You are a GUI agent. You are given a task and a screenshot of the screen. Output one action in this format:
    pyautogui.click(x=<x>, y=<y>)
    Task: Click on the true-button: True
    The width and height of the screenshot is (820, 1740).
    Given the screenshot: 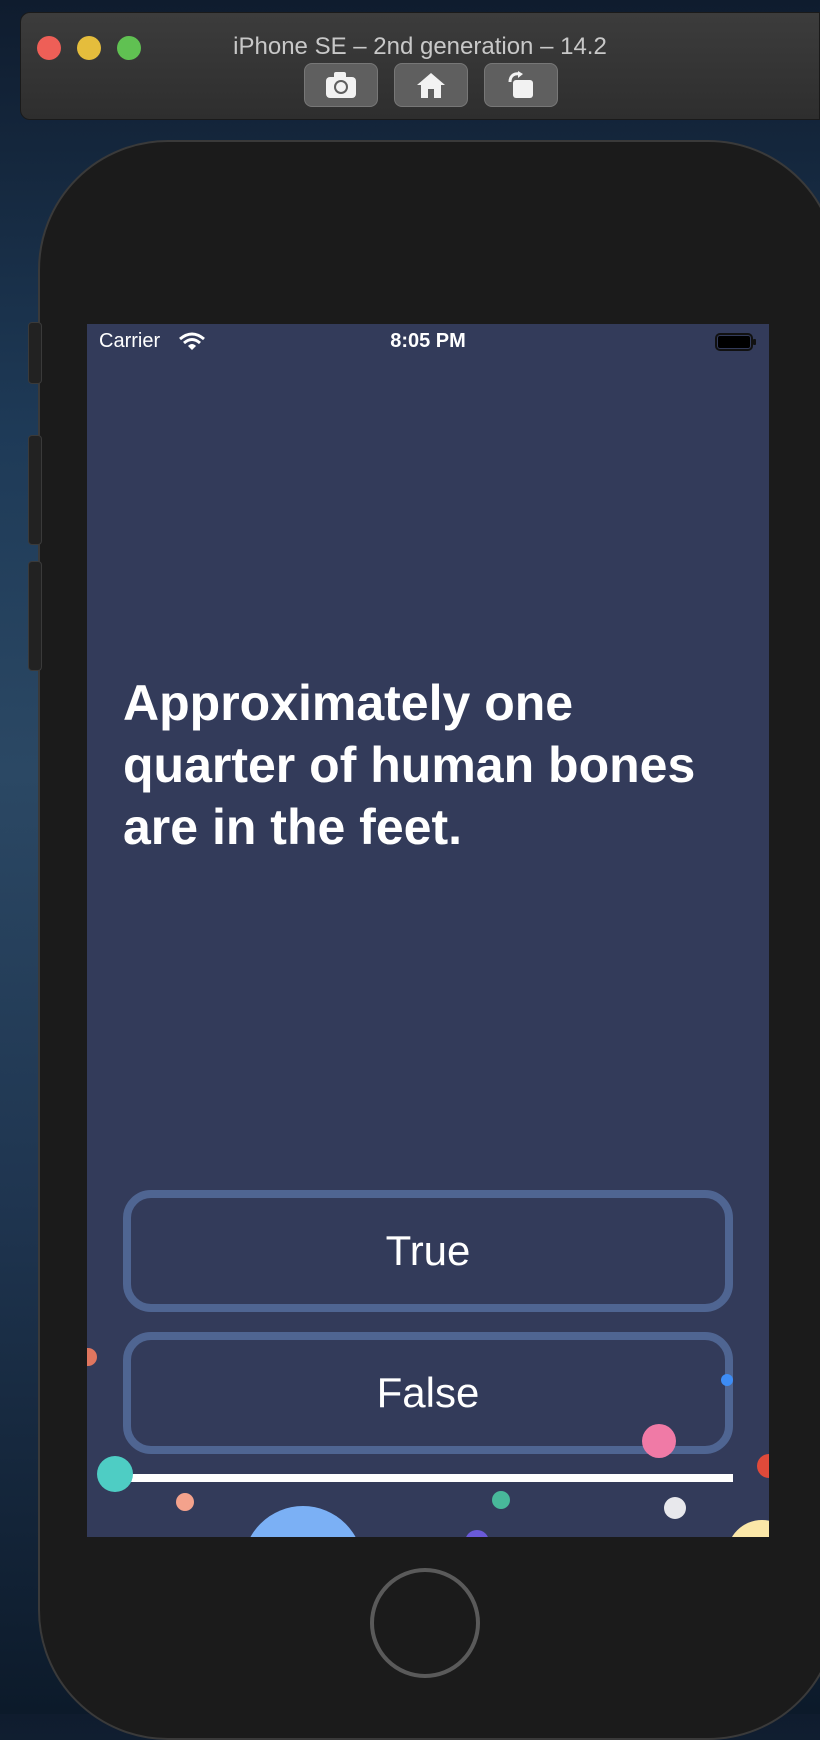 What is the action you would take?
    pyautogui.click(x=428, y=1251)
    